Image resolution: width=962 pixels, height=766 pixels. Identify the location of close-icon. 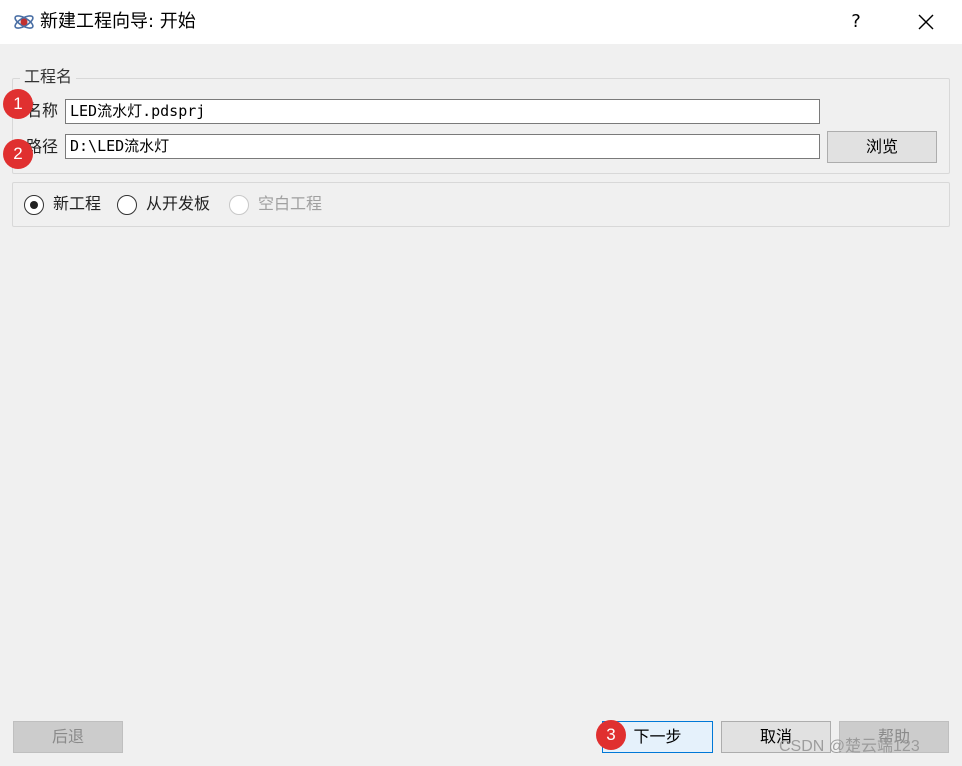
(926, 22).